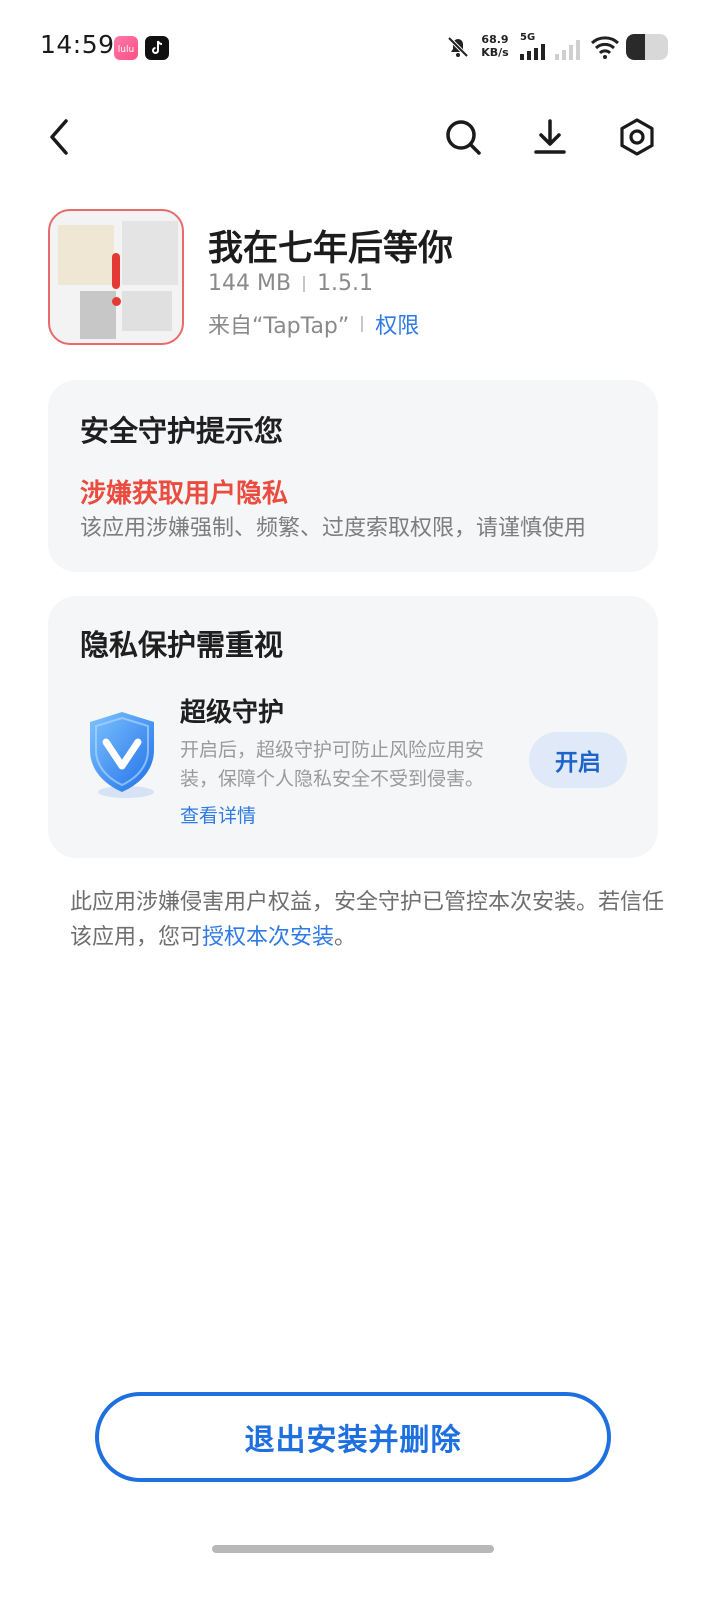  I want to click on search-icon, so click(463, 137).